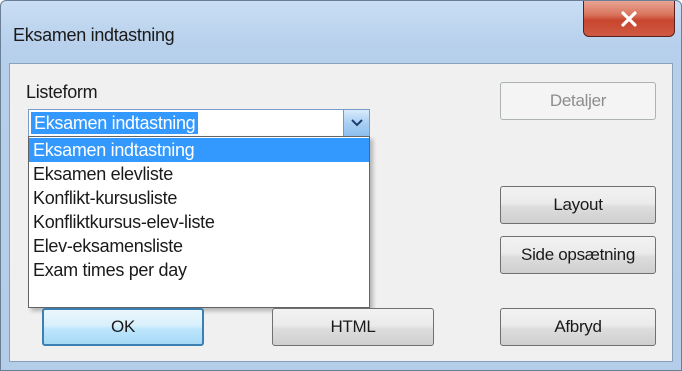 The width and height of the screenshot is (682, 371). What do you see at coordinates (578, 327) in the screenshot?
I see `cancel-button: Afbryd` at bounding box center [578, 327].